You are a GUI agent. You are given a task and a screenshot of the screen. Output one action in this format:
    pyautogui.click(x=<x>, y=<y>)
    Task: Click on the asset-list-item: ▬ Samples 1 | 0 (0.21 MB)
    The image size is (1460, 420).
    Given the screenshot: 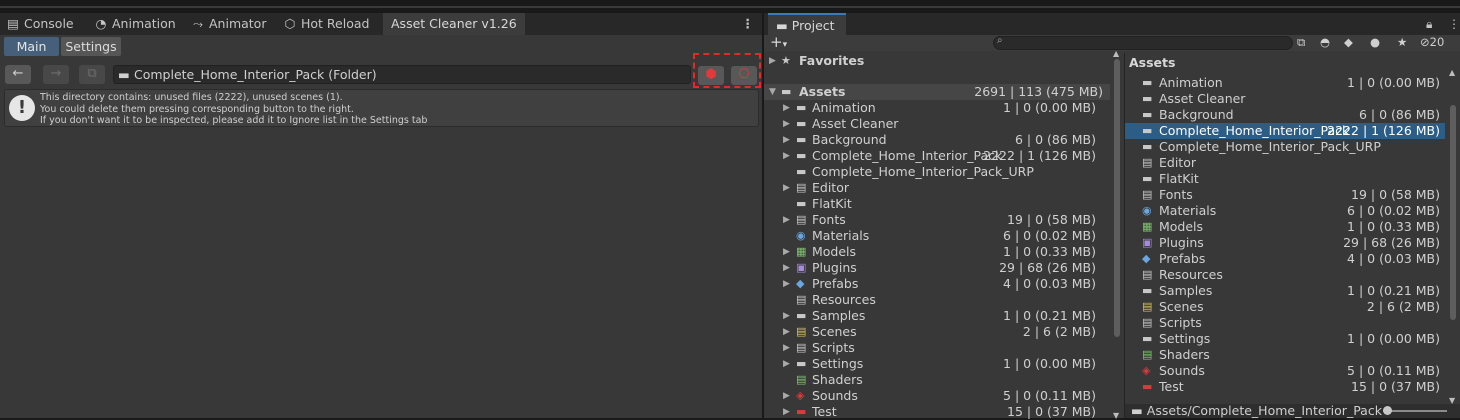 What is the action you would take?
    pyautogui.click(x=1285, y=291)
    